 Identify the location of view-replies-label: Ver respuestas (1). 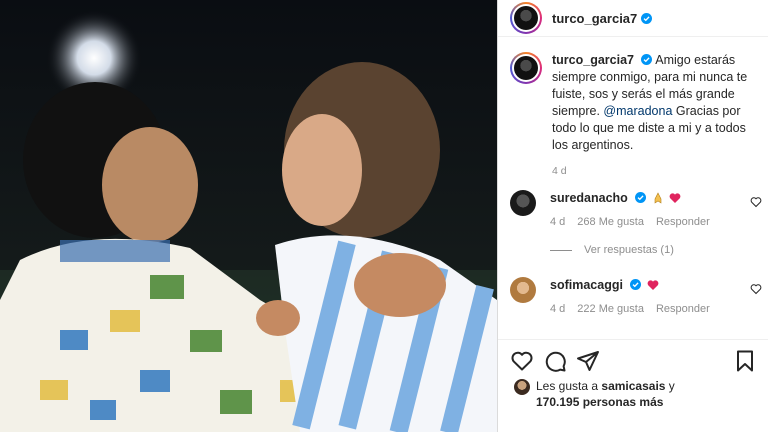
(629, 250).